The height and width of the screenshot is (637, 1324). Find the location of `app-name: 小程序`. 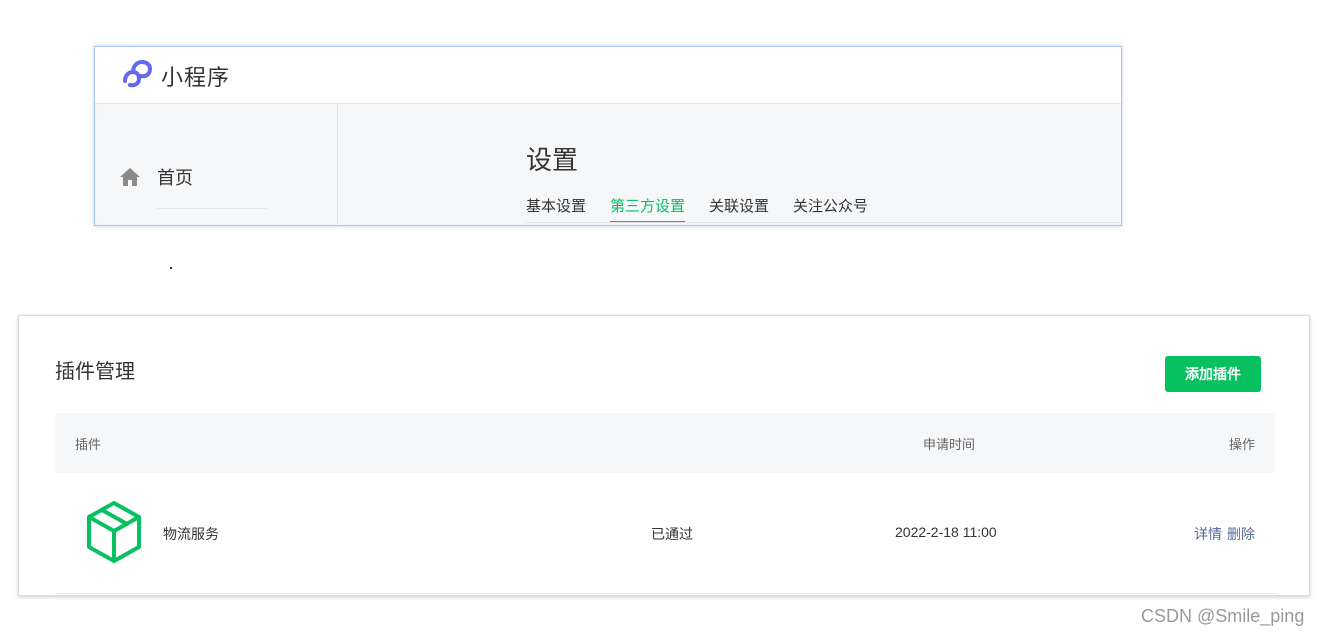

app-name: 小程序 is located at coordinates (196, 77).